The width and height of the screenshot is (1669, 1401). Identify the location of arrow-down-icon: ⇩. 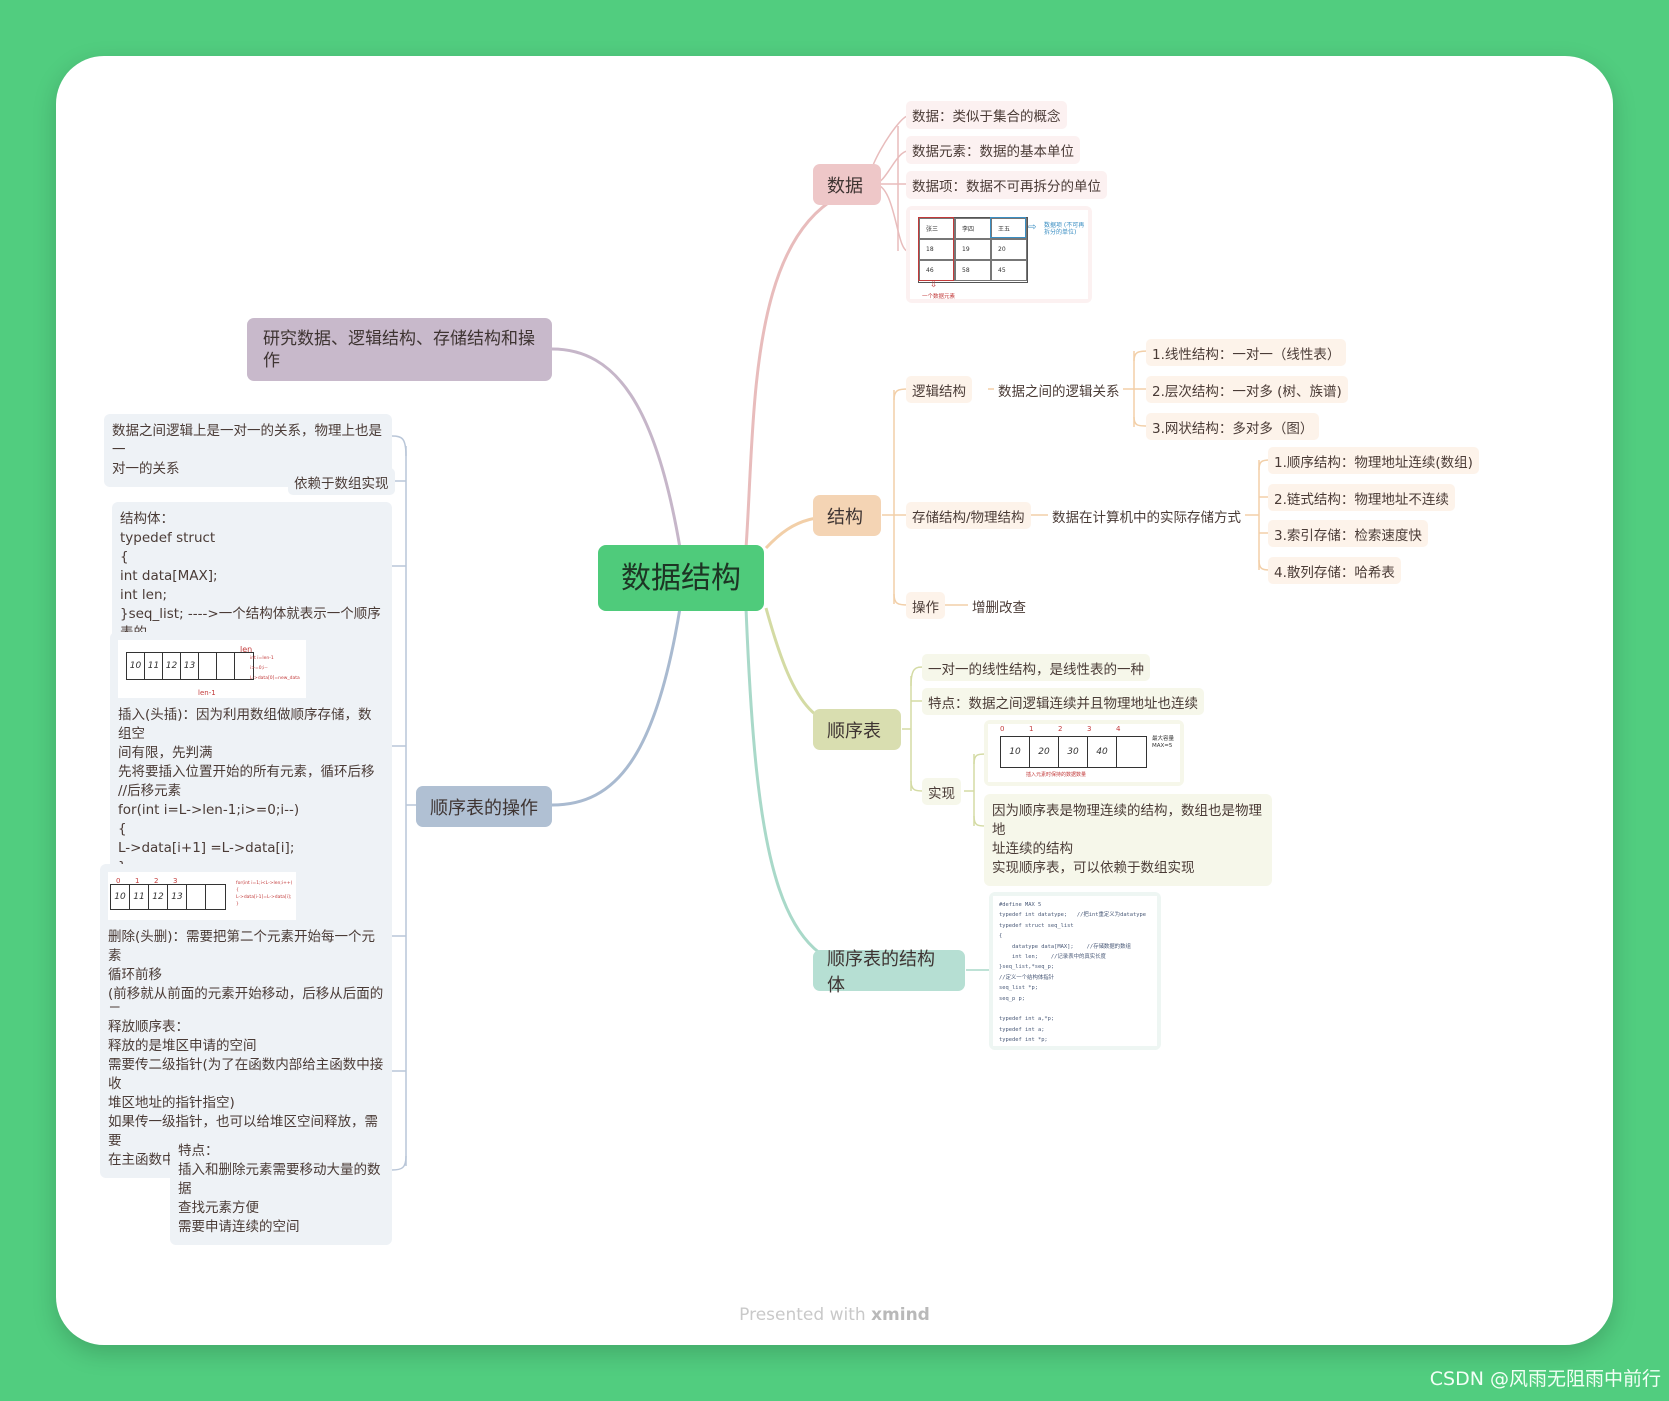
(934, 285).